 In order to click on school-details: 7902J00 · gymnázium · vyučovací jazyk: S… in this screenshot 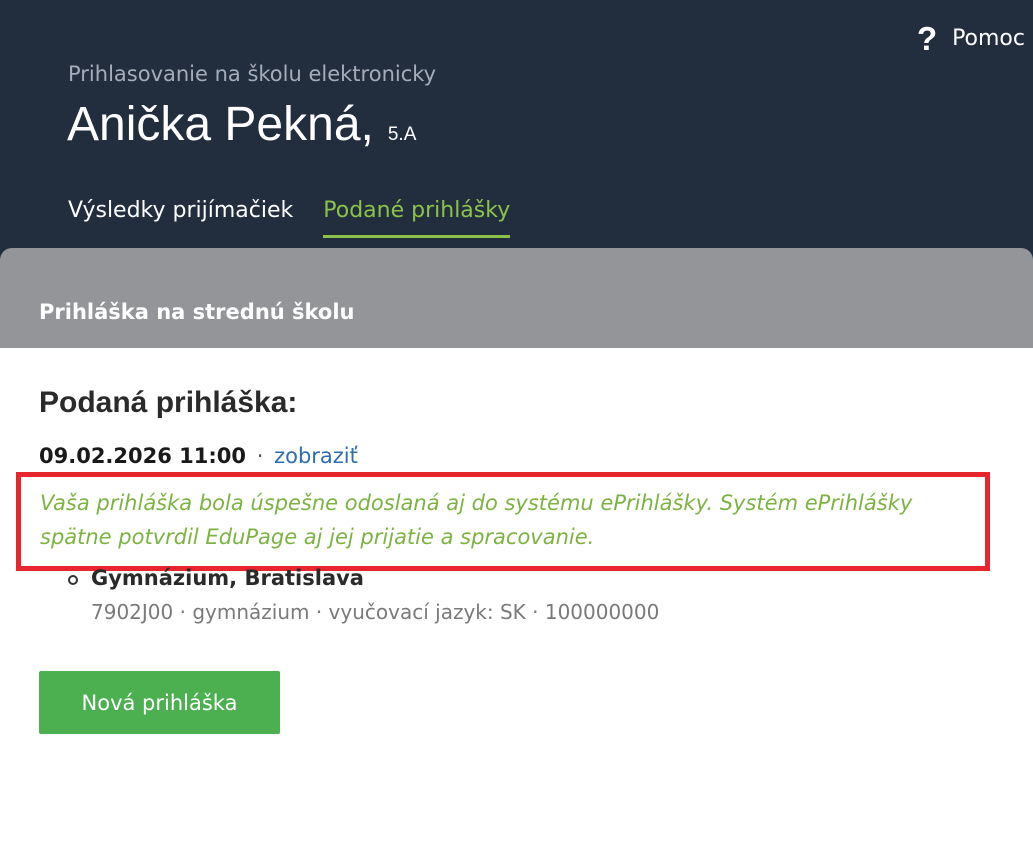, I will do `click(375, 612)`.